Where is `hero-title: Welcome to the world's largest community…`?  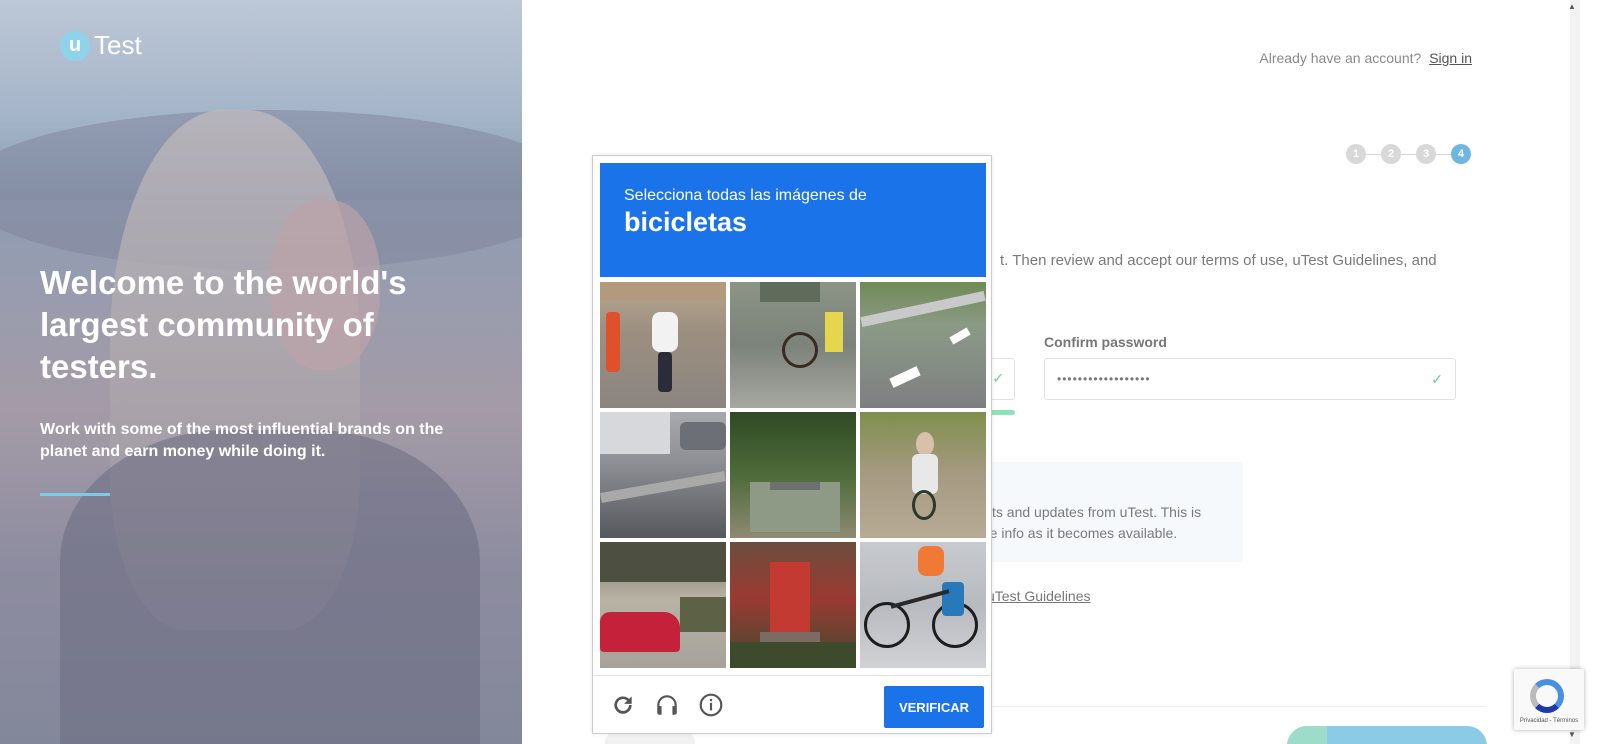
hero-title: Welcome to the world's largest community… is located at coordinates (223, 324).